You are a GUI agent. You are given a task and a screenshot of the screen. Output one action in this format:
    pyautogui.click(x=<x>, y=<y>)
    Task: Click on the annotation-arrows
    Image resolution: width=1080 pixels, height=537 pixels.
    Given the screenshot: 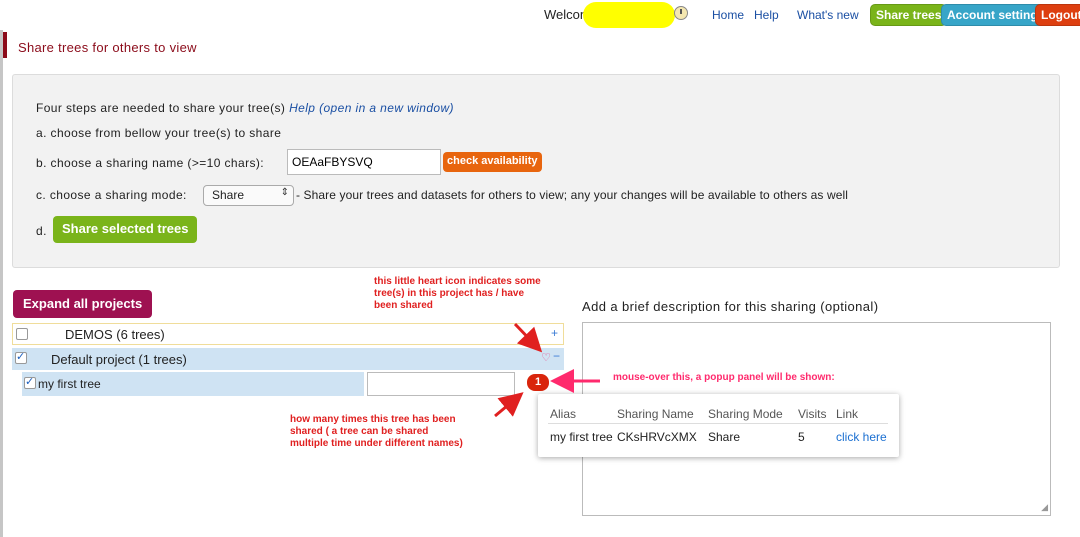 What is the action you would take?
    pyautogui.click(x=547, y=370)
    